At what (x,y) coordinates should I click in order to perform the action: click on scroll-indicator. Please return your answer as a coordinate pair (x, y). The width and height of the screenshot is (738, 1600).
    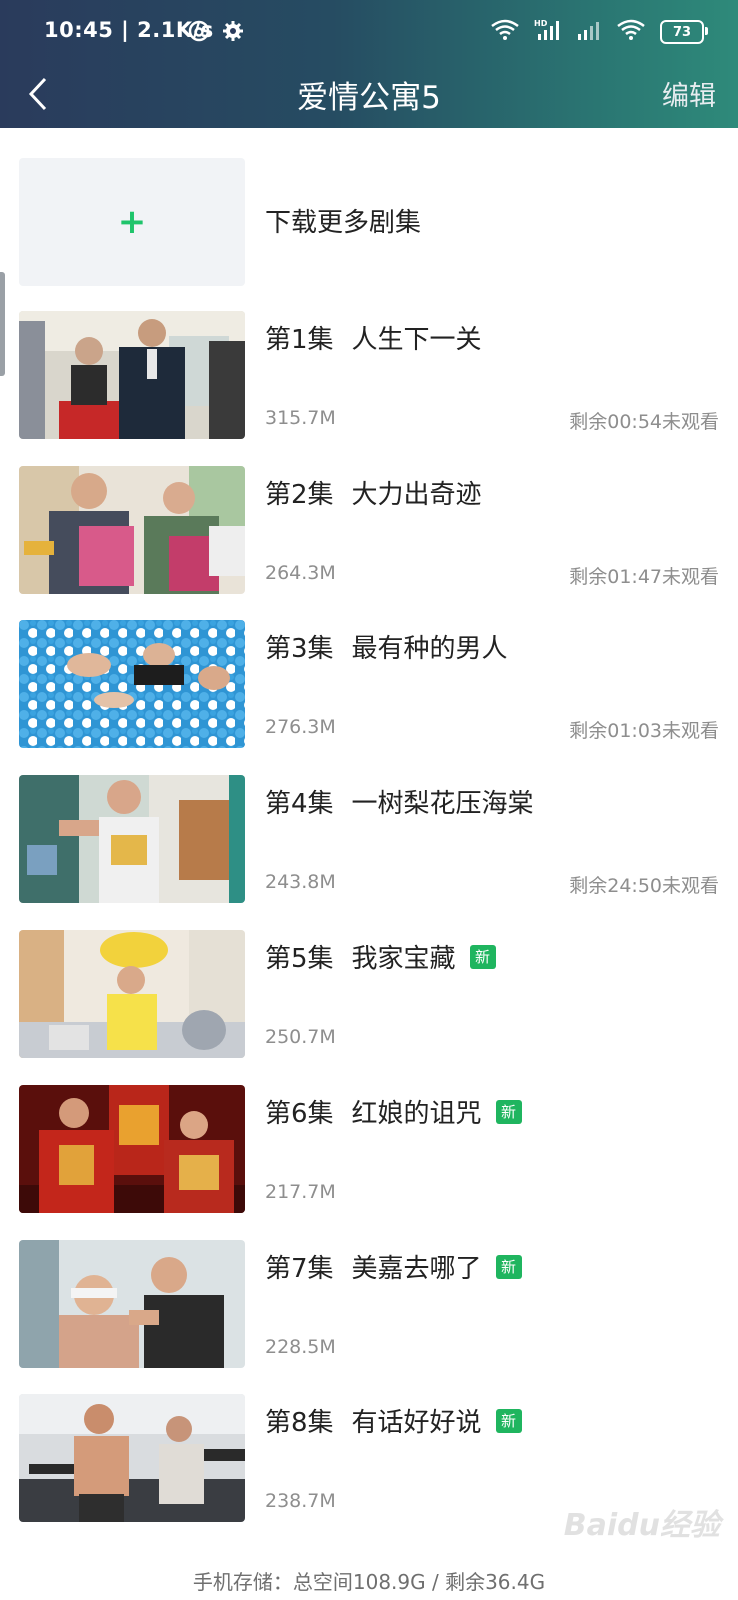
    Looking at the image, I should click on (2, 324).